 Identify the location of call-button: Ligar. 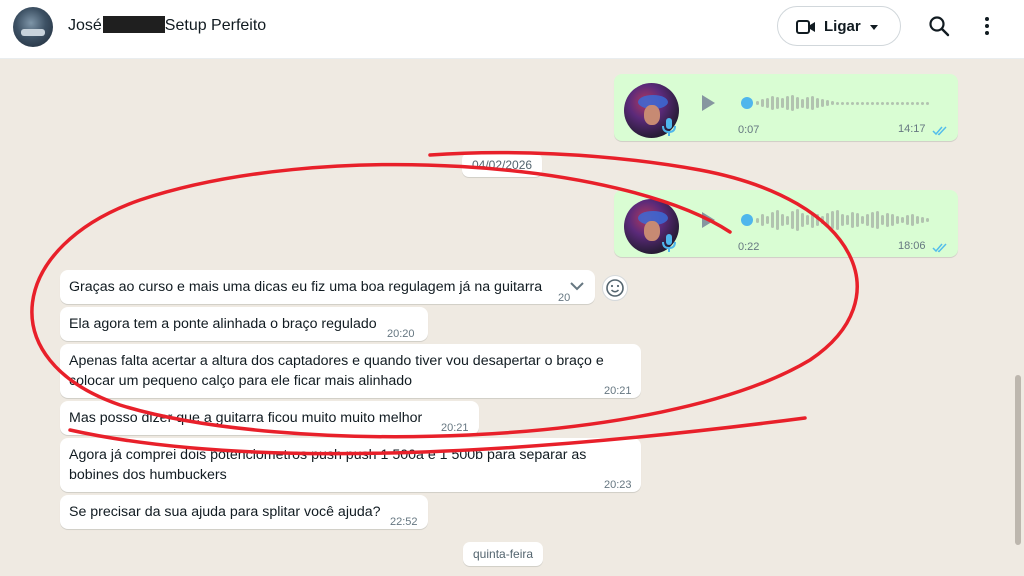
(839, 26).